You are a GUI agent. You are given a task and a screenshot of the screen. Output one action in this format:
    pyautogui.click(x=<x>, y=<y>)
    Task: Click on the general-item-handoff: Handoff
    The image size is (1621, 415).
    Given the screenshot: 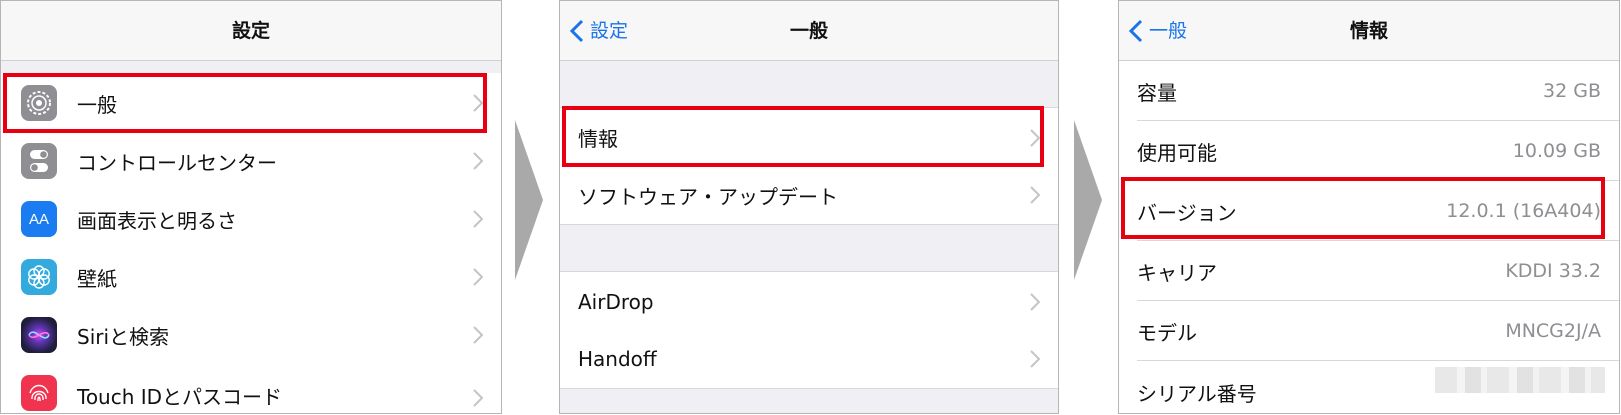 What is the action you would take?
    pyautogui.click(x=809, y=359)
    